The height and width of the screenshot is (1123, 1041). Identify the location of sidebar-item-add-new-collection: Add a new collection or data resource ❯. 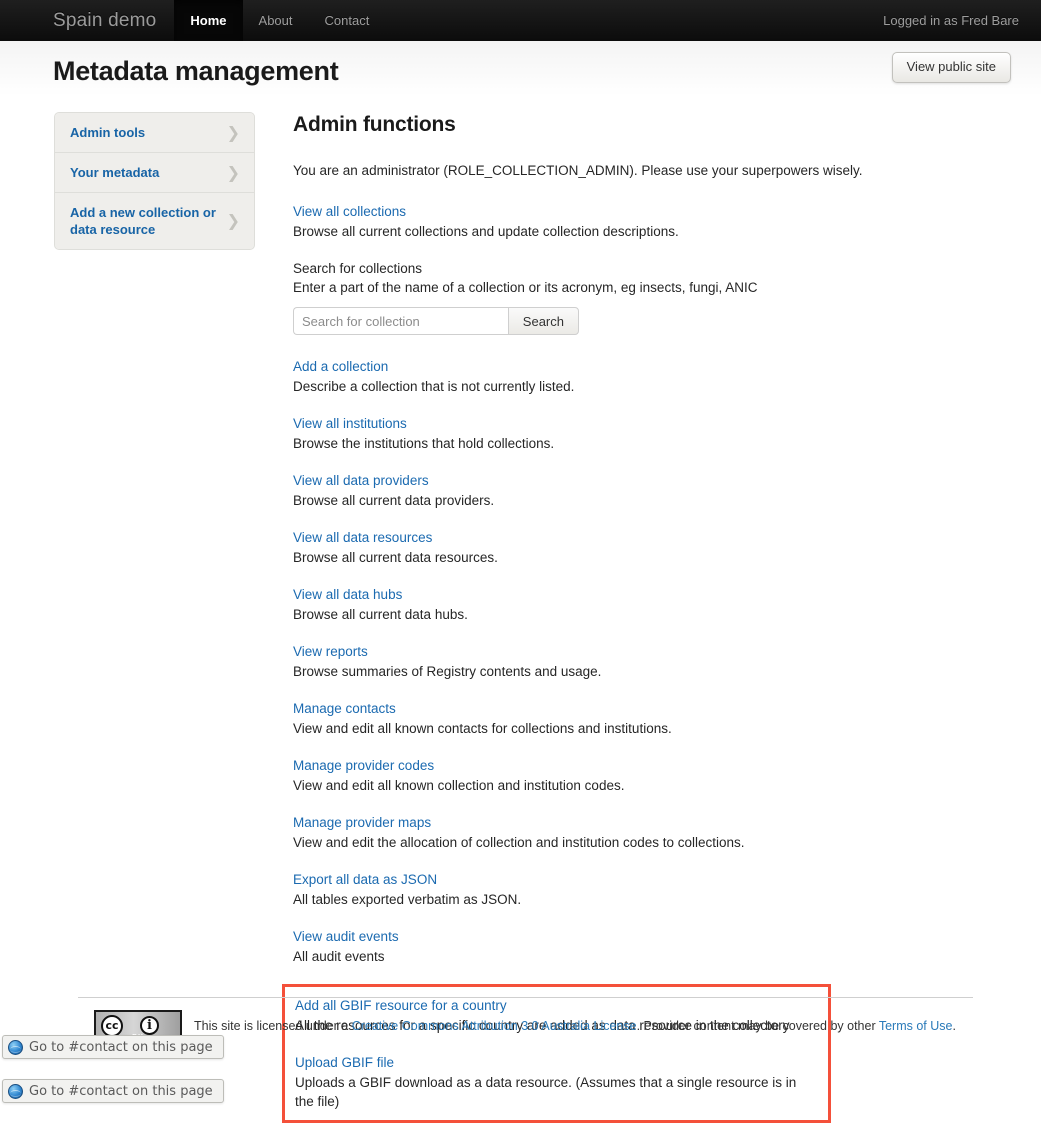
(154, 221).